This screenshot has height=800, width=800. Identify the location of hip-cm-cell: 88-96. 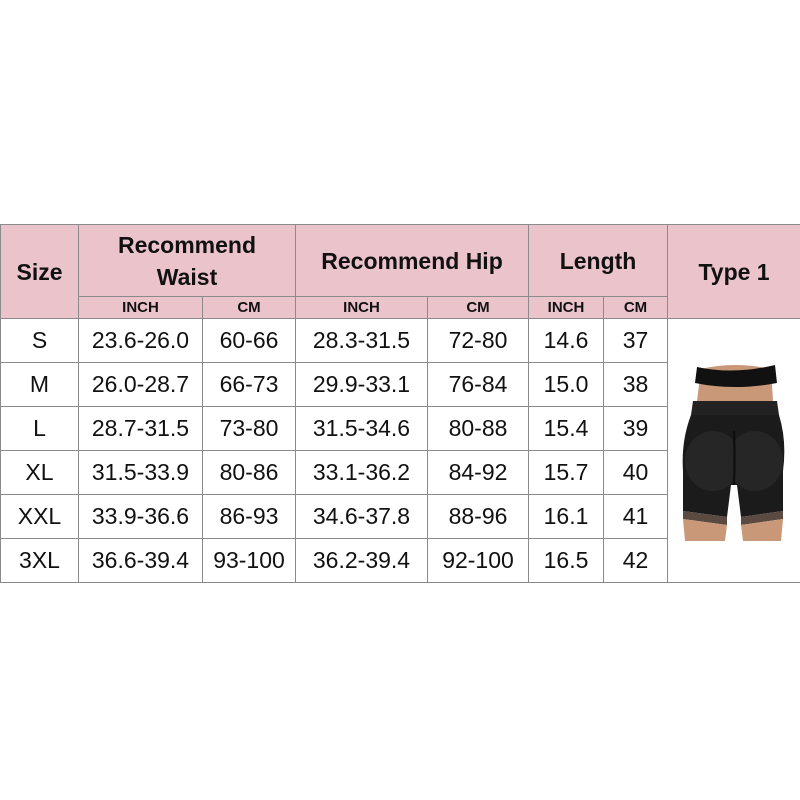
(478, 516).